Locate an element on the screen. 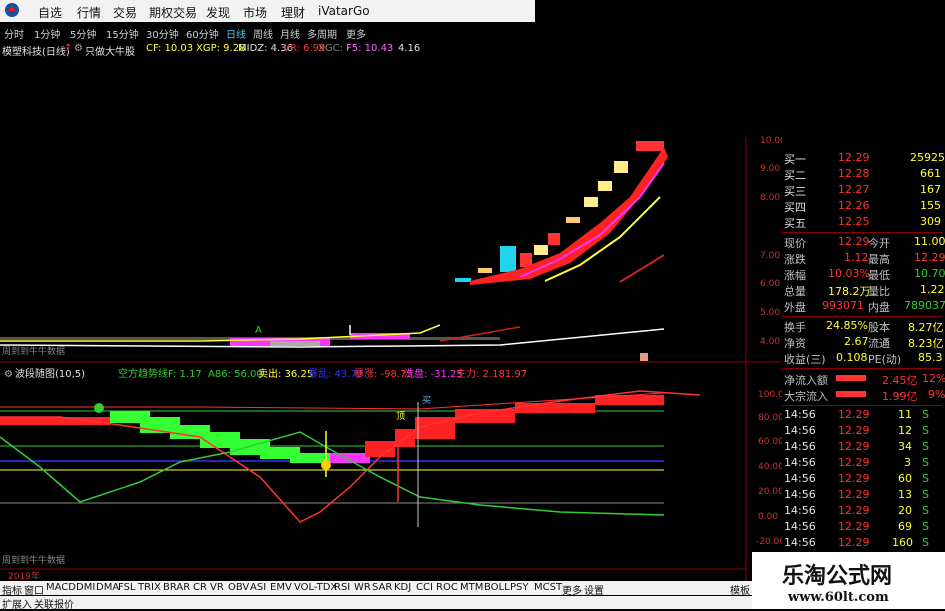 This screenshot has height=611, width=945. svg-text: 20.00 is located at coordinates (770, 492).